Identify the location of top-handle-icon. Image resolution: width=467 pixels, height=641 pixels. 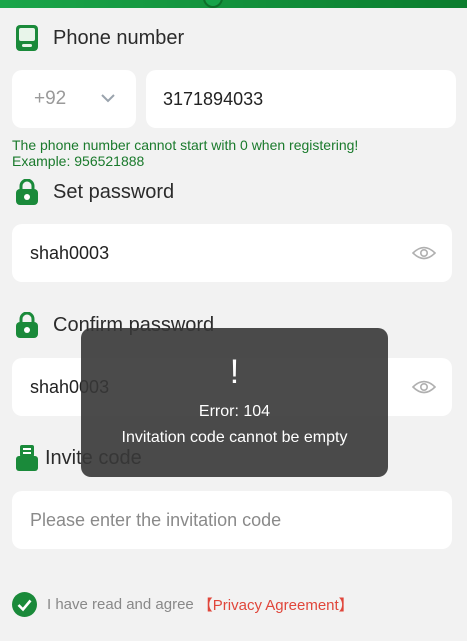
(213, 4).